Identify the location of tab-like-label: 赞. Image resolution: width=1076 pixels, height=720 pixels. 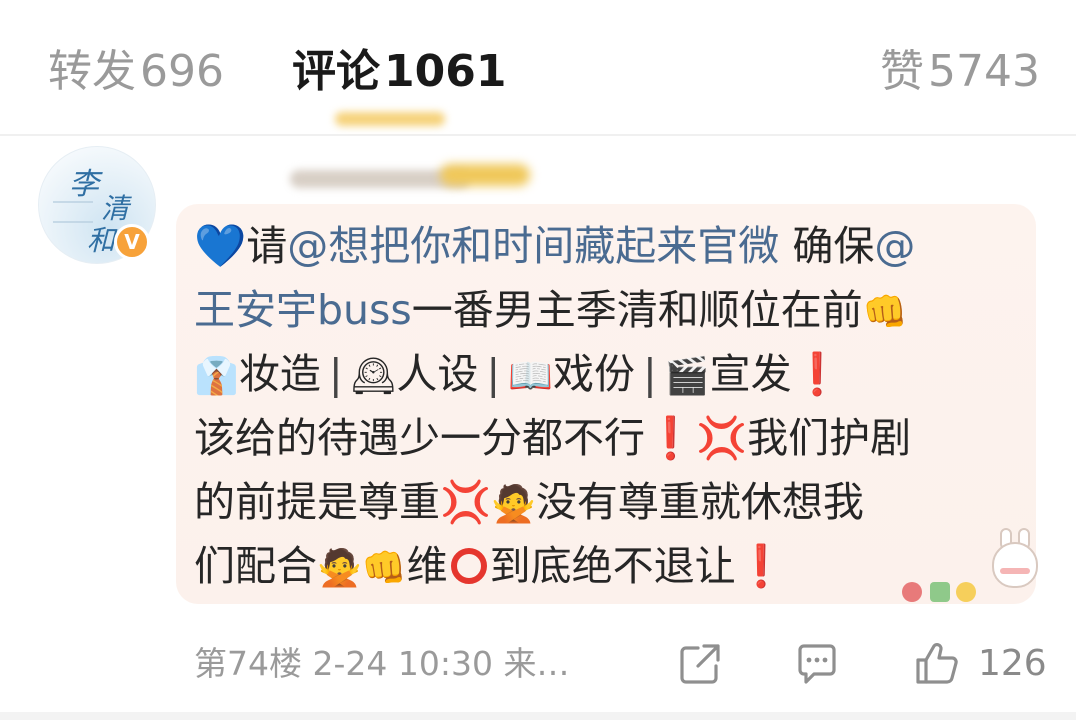
(902, 71).